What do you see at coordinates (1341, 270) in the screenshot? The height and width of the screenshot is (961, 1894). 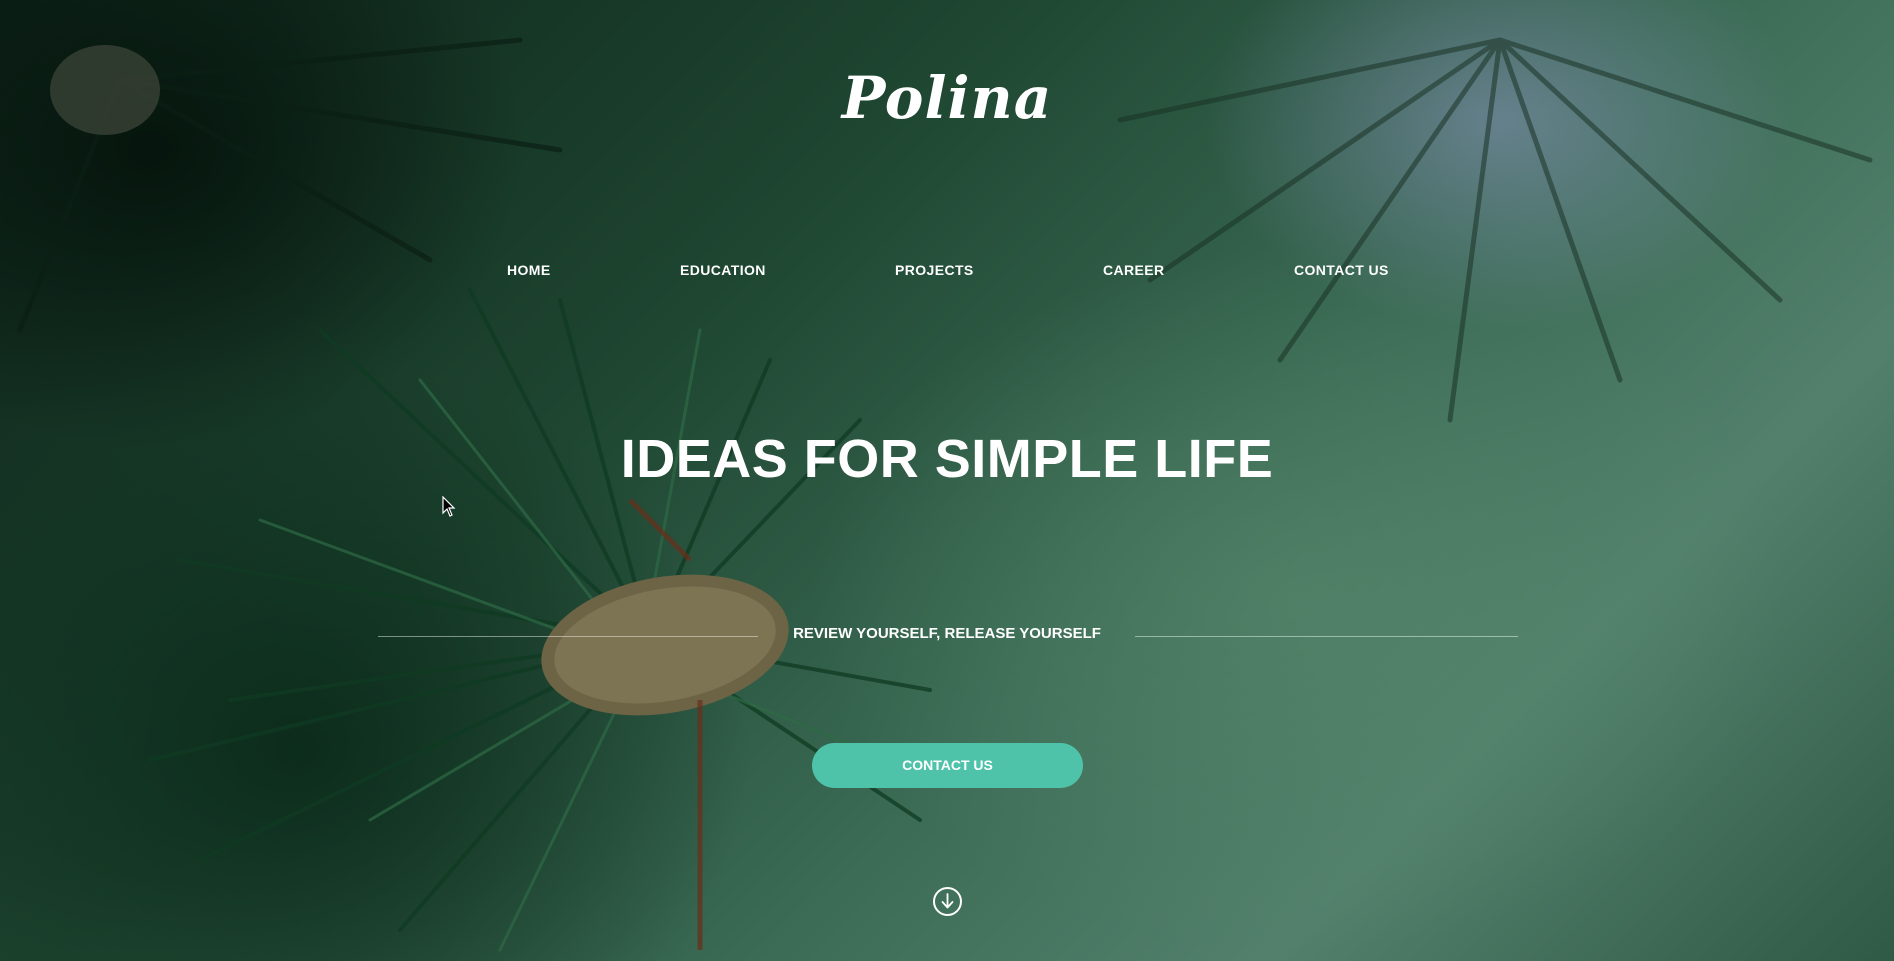 I see `nav-item-contact-us: CONTACT US` at bounding box center [1341, 270].